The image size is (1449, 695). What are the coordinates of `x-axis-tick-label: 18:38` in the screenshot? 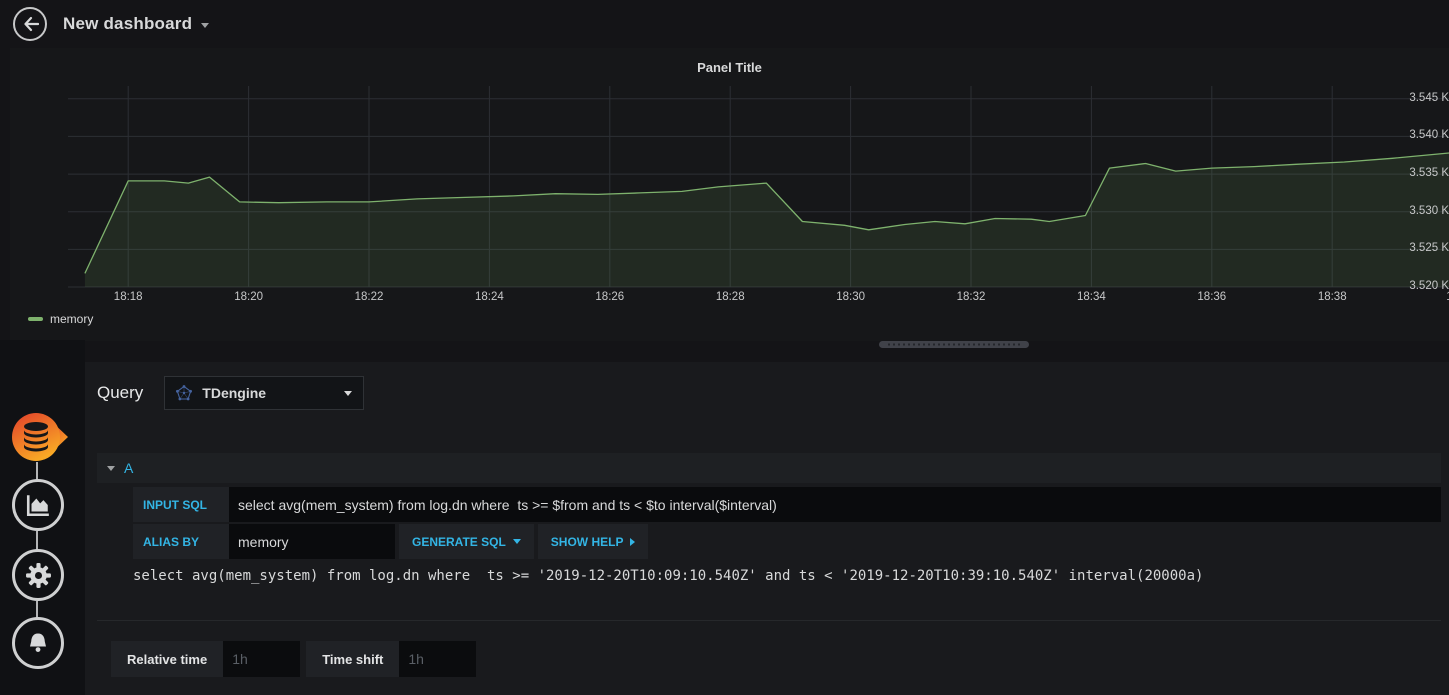 It's located at (1332, 297).